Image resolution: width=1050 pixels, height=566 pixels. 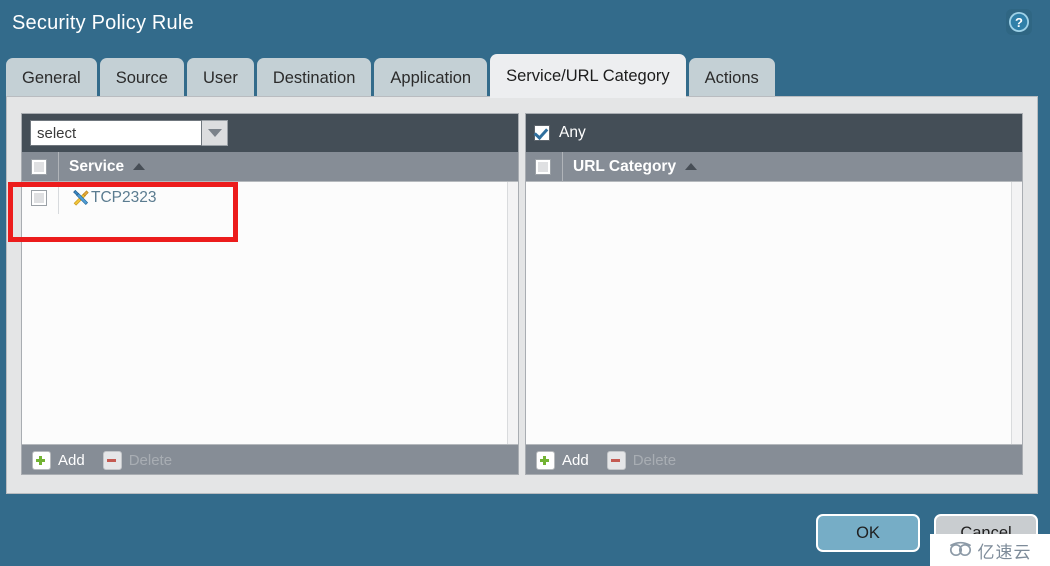 I want to click on url-panel-topbar: Any, so click(x=774, y=133).